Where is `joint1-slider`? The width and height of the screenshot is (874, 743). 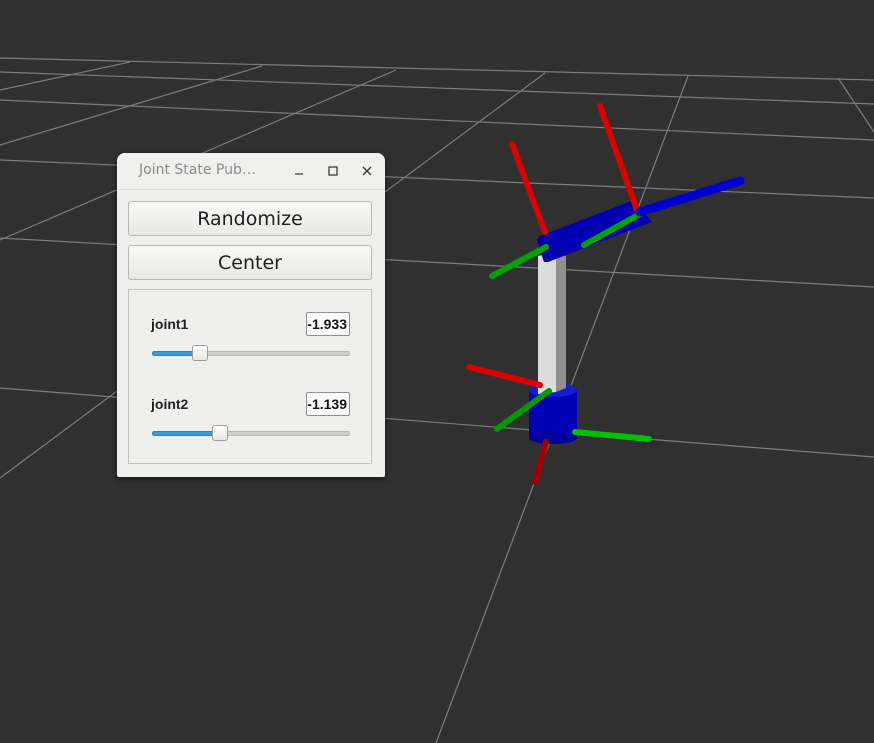
joint1-slider is located at coordinates (251, 354).